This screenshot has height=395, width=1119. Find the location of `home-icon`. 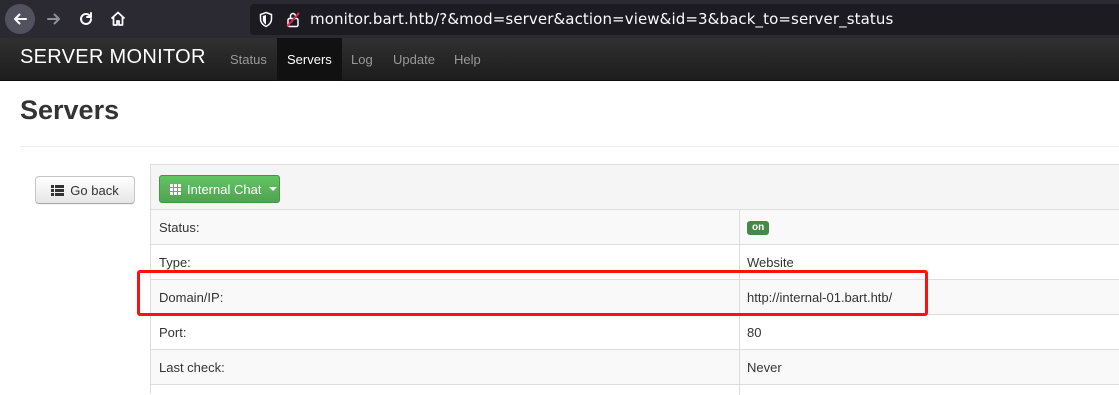

home-icon is located at coordinates (118, 18).